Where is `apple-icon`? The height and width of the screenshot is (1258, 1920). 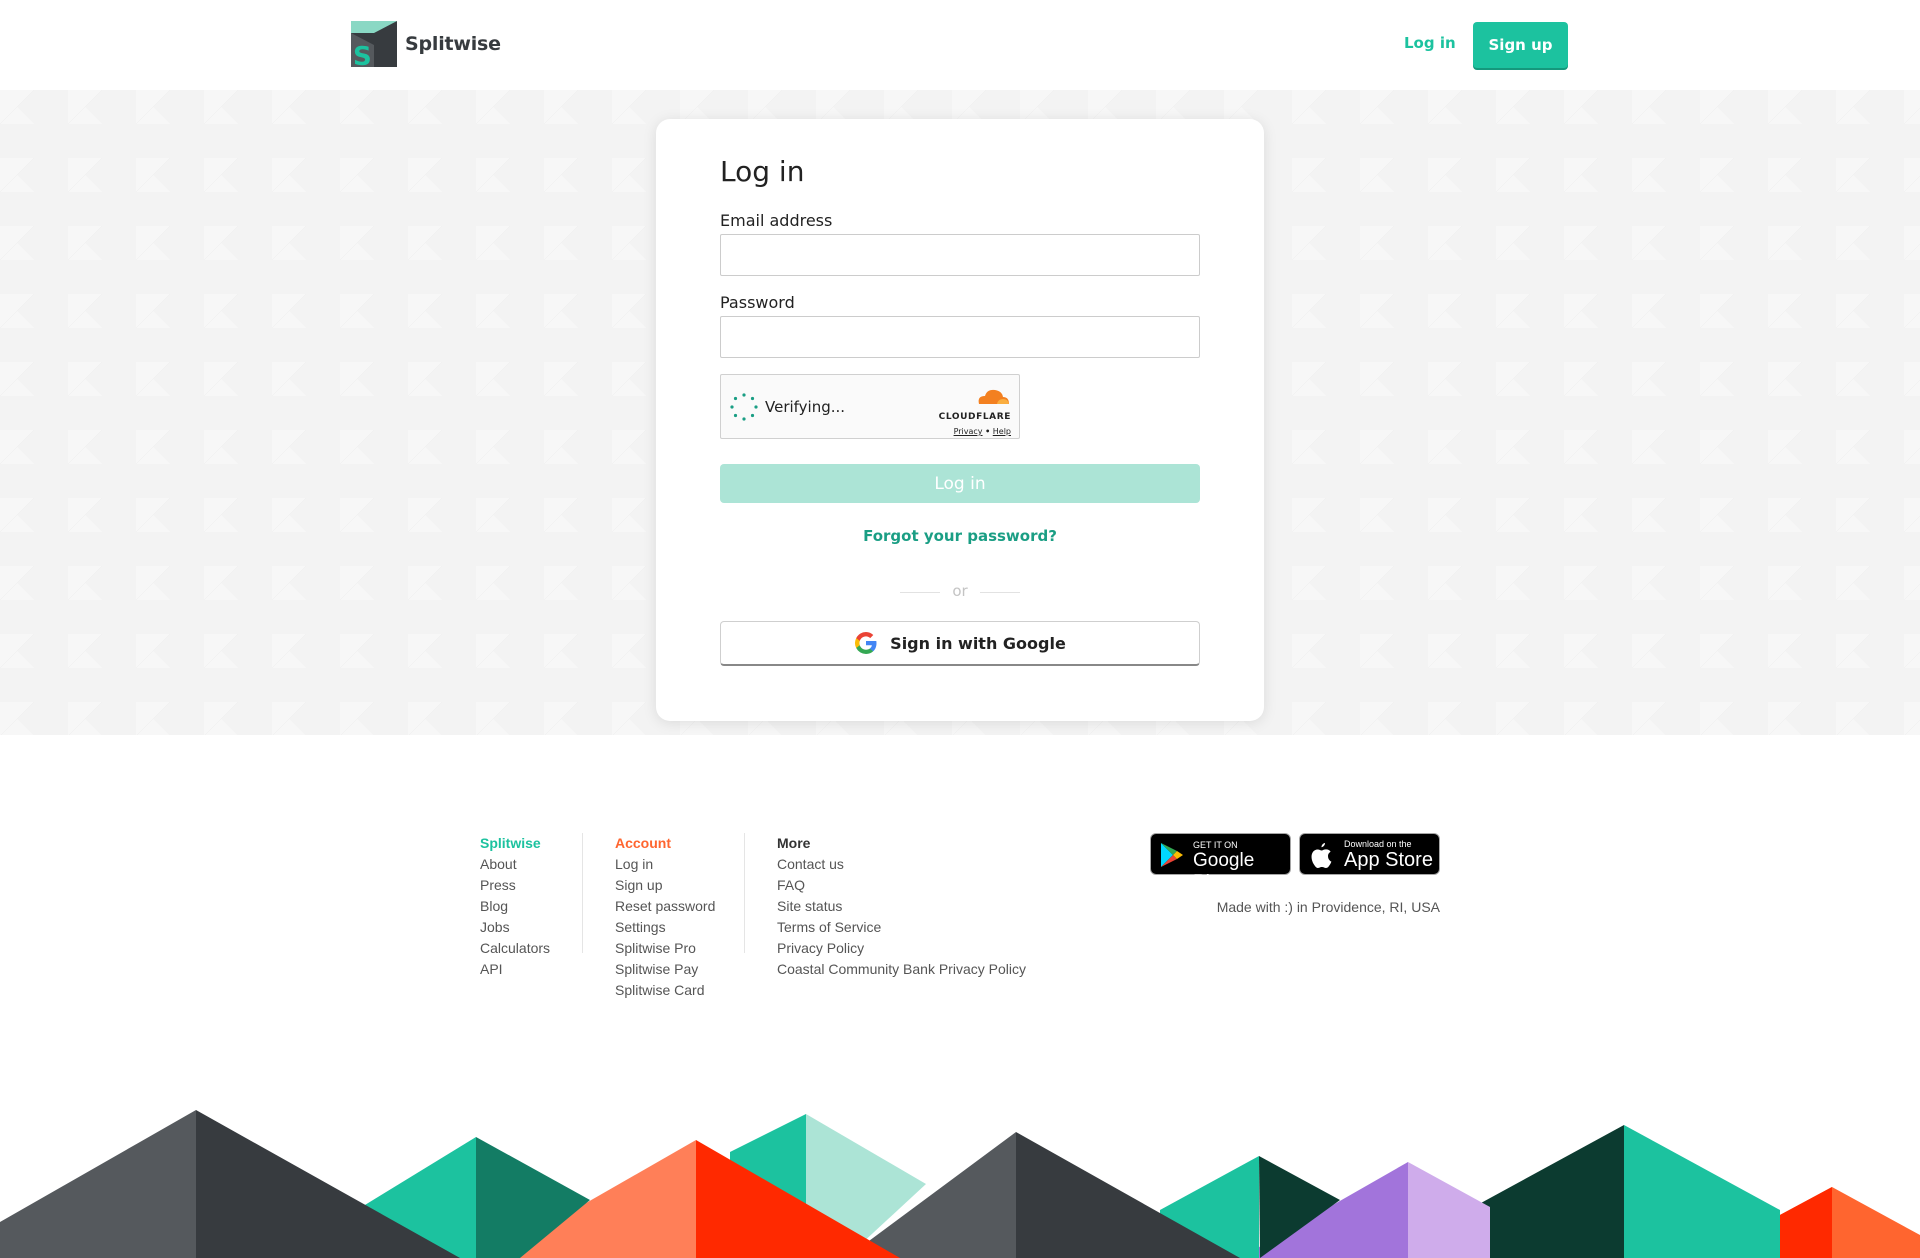 apple-icon is located at coordinates (1321, 855).